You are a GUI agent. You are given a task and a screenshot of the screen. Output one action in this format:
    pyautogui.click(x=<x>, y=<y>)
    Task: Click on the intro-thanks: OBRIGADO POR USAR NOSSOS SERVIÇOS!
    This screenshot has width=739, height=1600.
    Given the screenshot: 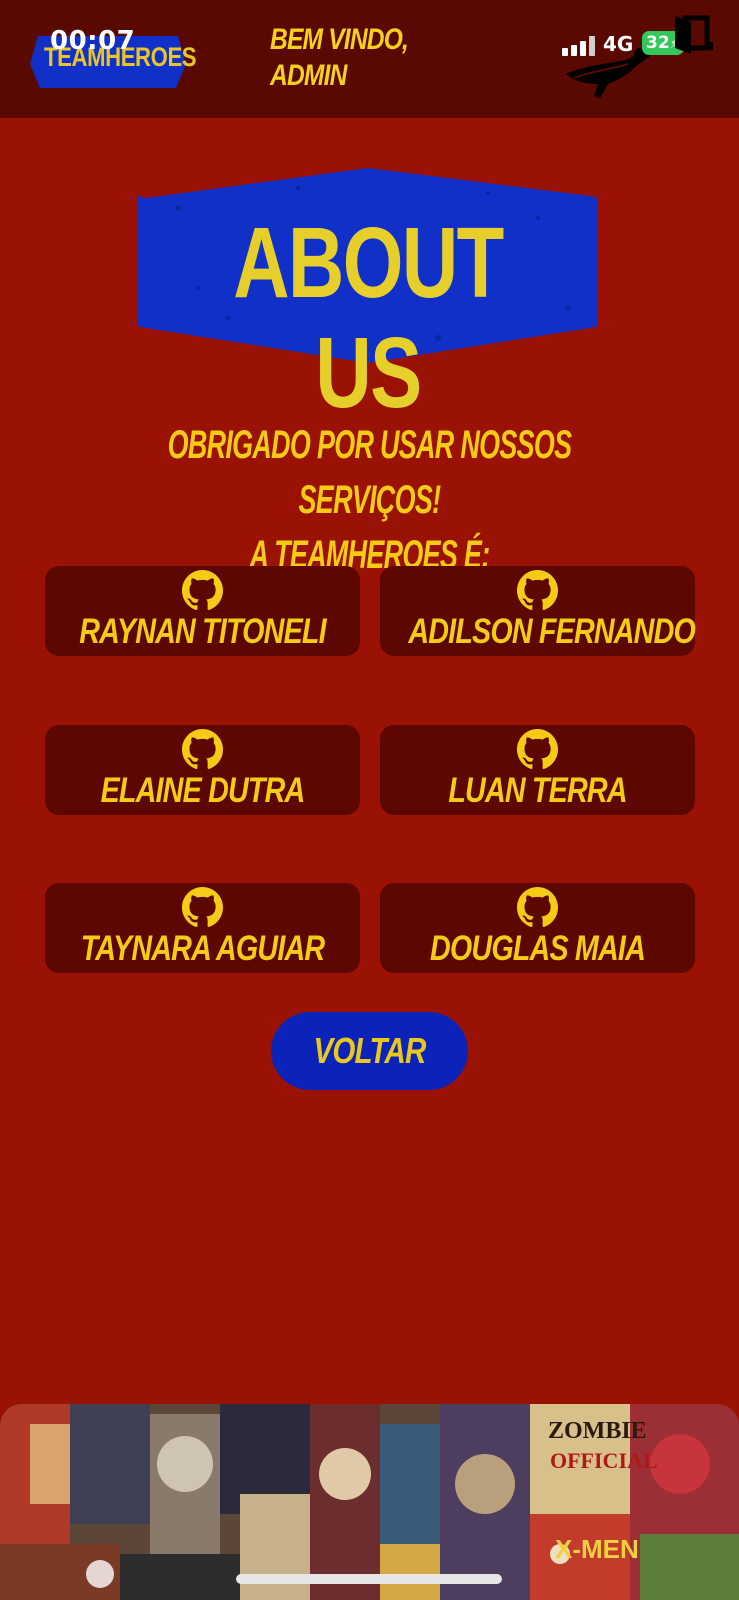 What is the action you would take?
    pyautogui.click(x=369, y=472)
    